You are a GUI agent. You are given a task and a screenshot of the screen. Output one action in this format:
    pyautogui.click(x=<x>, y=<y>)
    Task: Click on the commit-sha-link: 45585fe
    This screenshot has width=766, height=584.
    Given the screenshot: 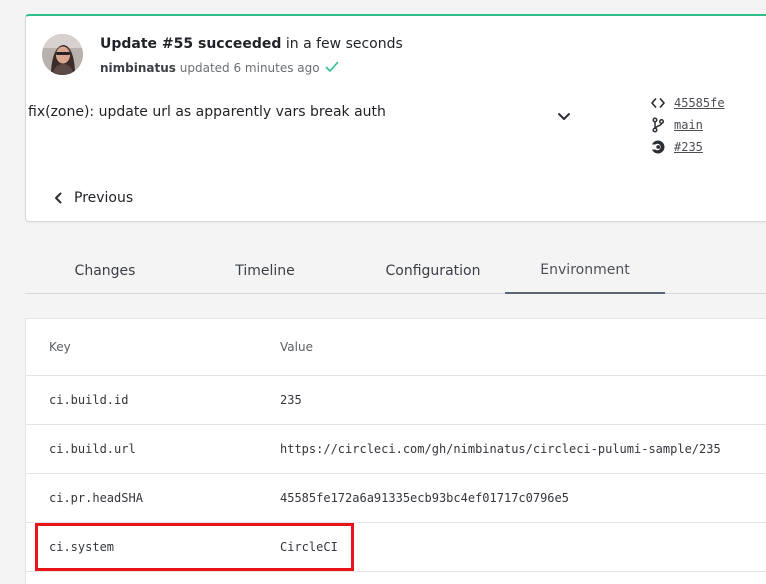 What is the action you would take?
    pyautogui.click(x=699, y=103)
    